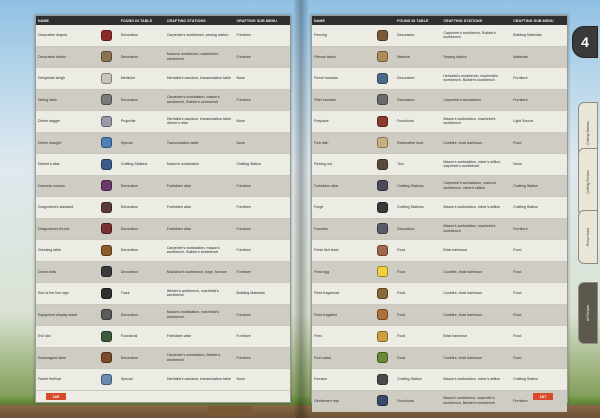 This screenshot has height=418, width=600. I want to click on side-tab-active: All Recipes, so click(588, 313).